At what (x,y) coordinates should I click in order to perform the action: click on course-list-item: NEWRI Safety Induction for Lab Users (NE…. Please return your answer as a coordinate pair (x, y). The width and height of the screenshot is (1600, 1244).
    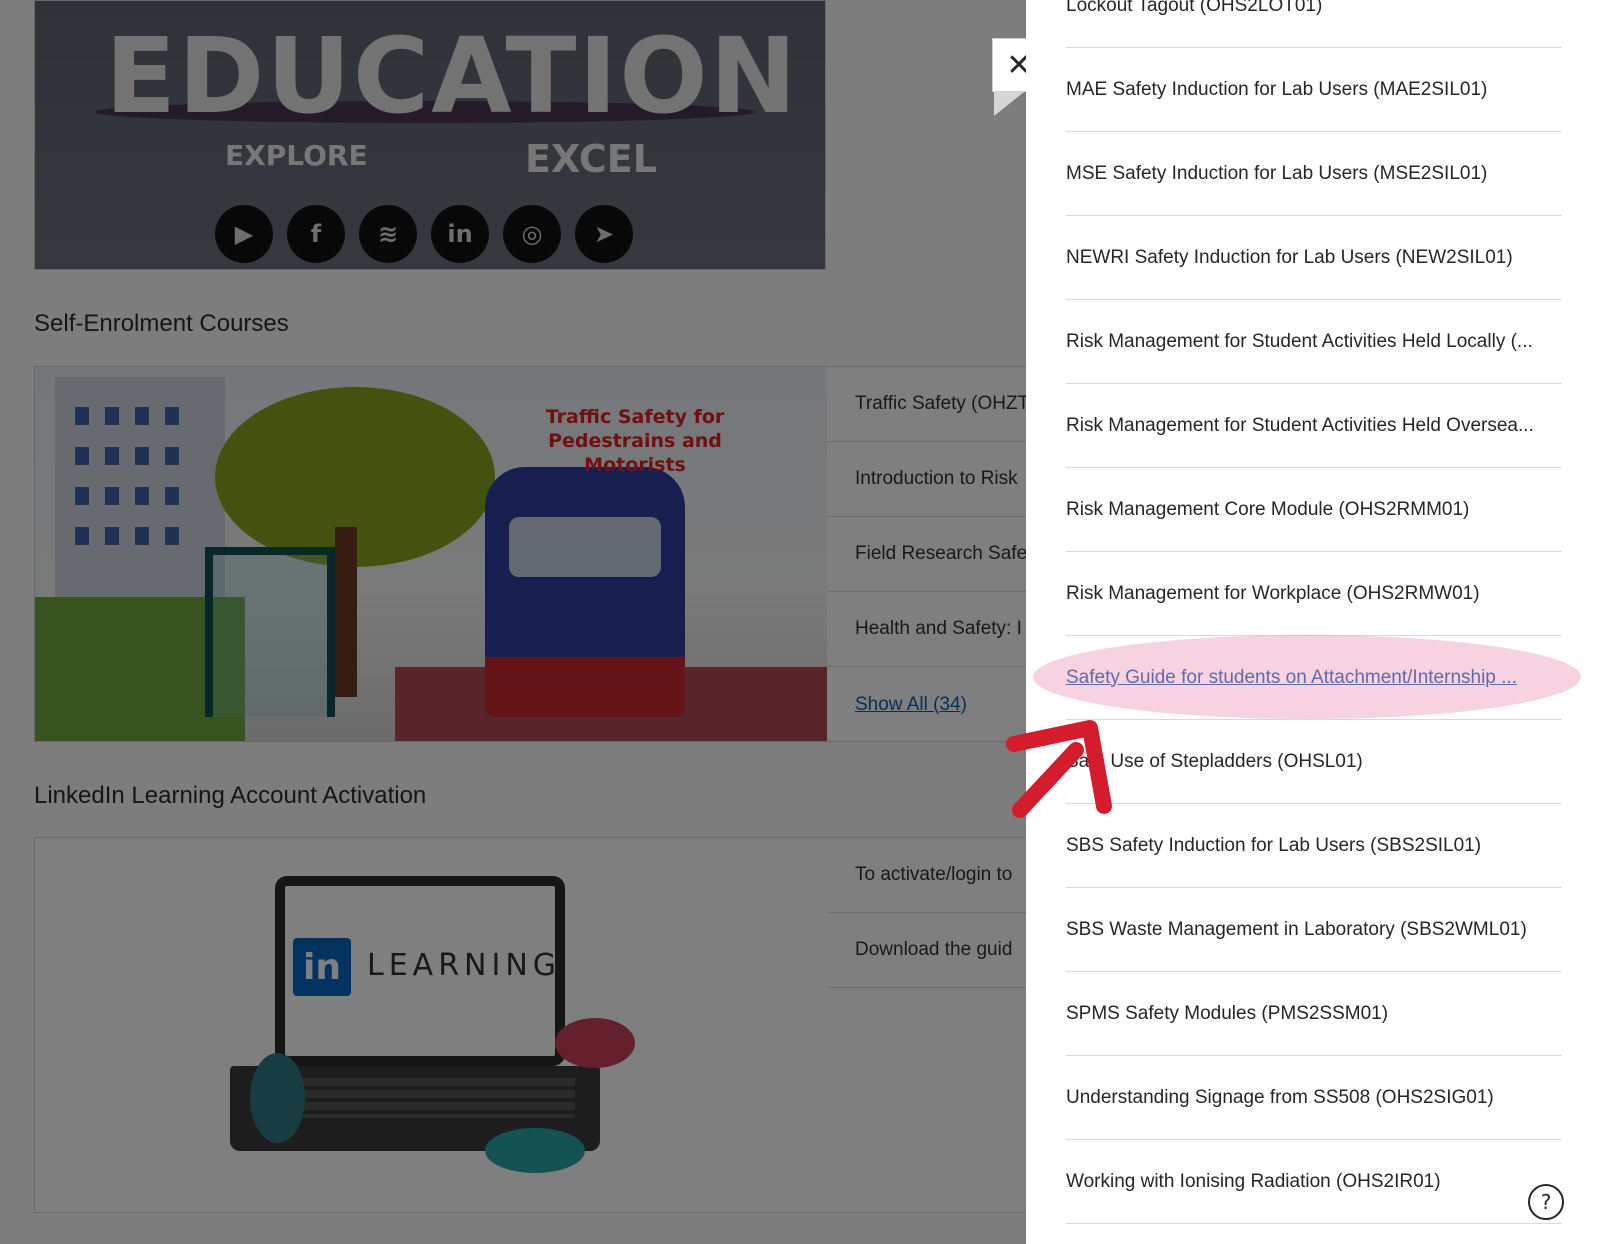
    Looking at the image, I should click on (1314, 258).